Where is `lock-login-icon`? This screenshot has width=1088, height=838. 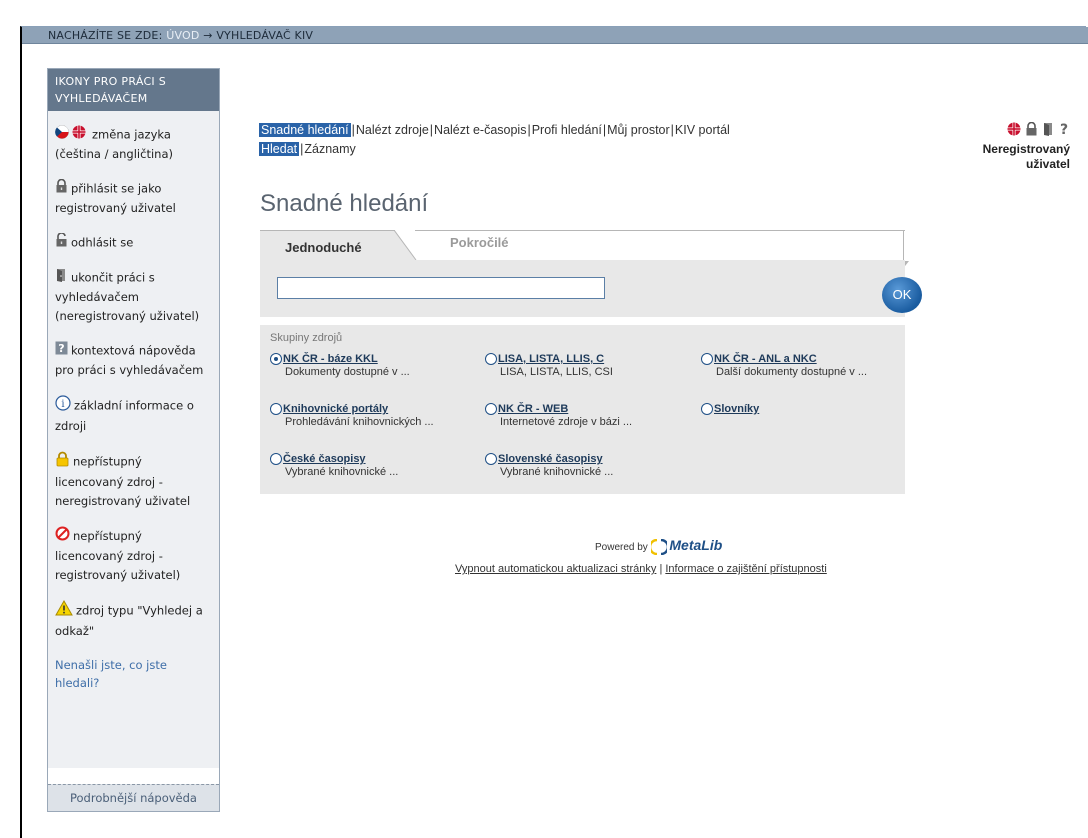
lock-login-icon is located at coordinates (61, 188).